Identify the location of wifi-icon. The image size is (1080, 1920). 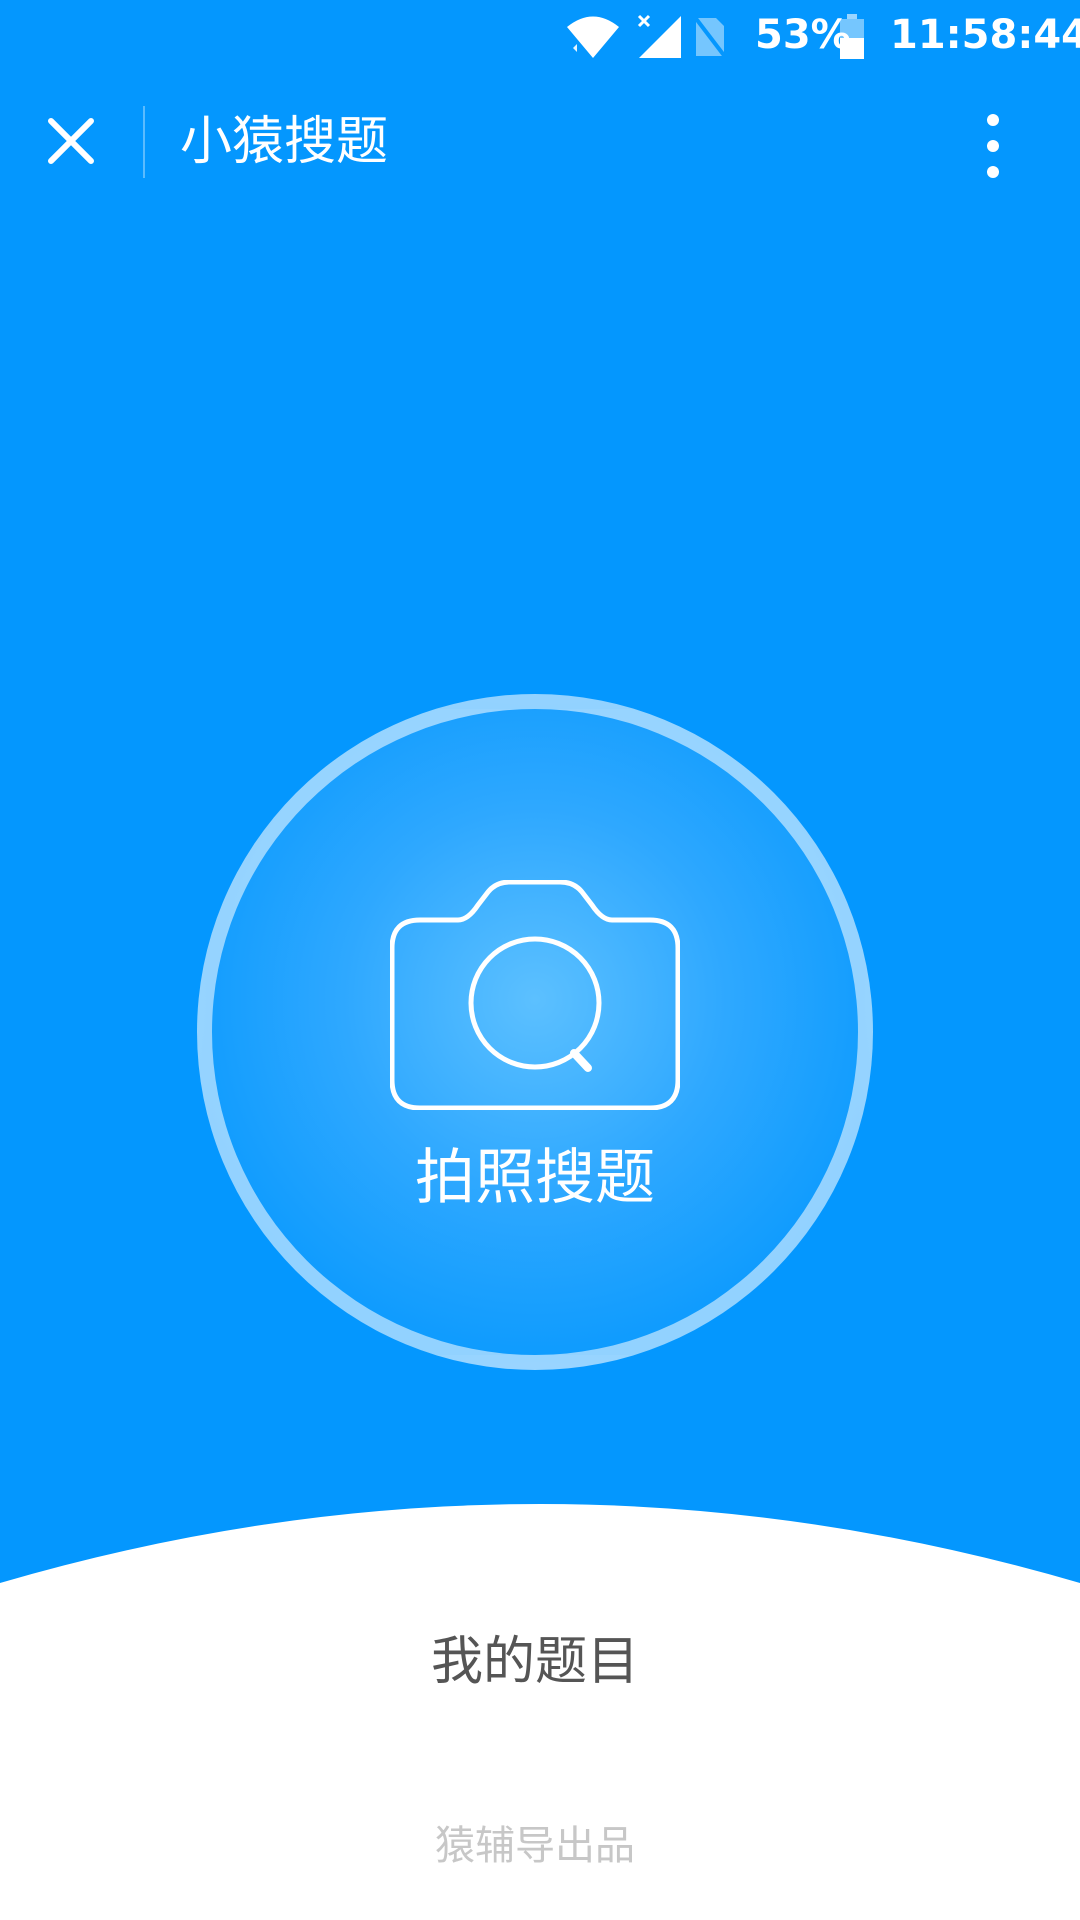
(593, 39).